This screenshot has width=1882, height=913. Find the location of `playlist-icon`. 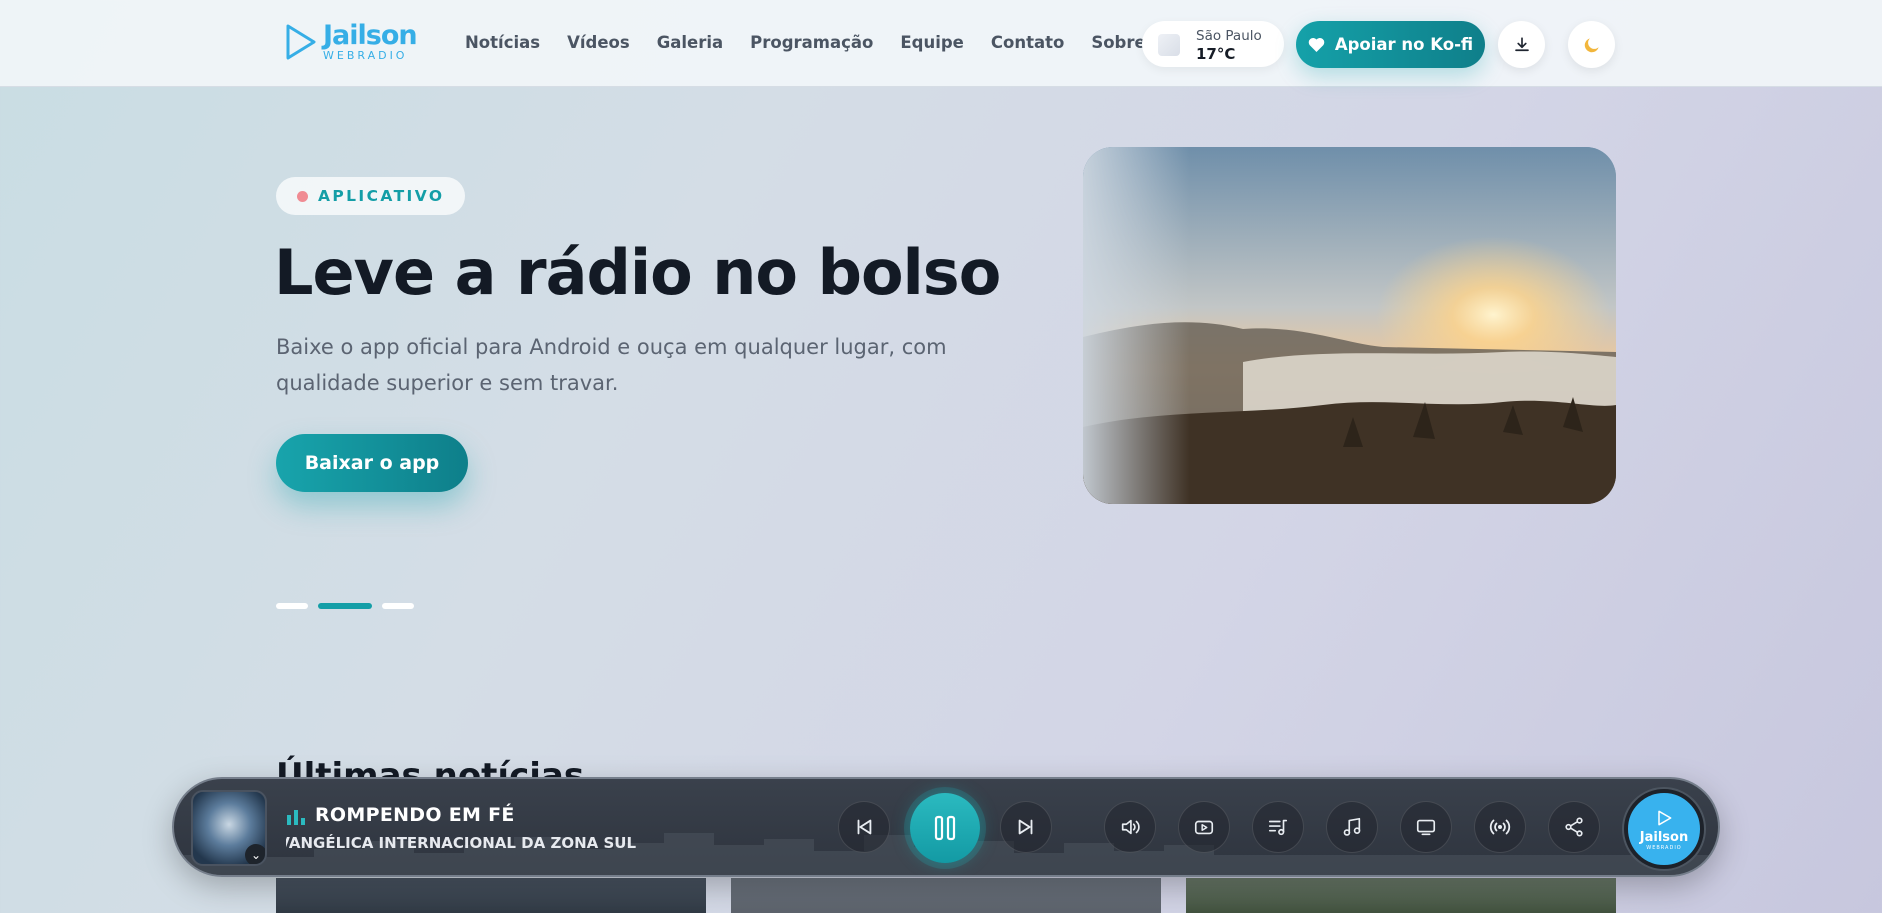

playlist-icon is located at coordinates (1278, 827).